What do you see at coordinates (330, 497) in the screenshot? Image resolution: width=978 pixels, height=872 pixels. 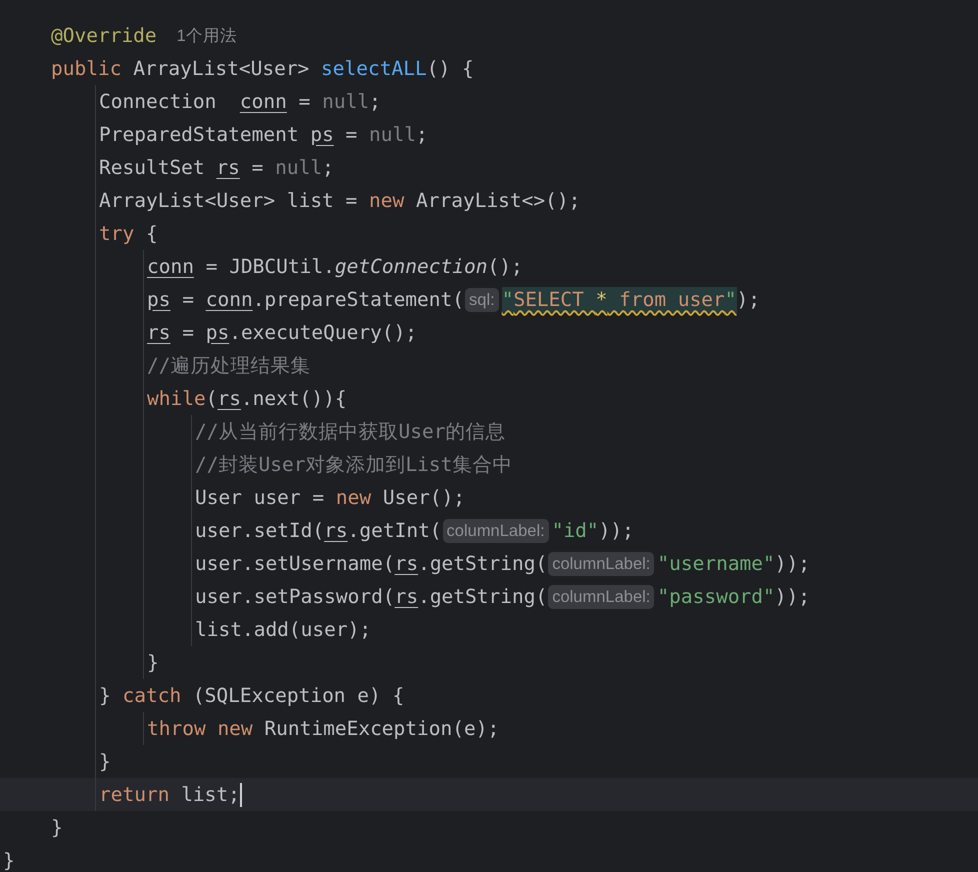 I see `code-text: User user = new User();` at bounding box center [330, 497].